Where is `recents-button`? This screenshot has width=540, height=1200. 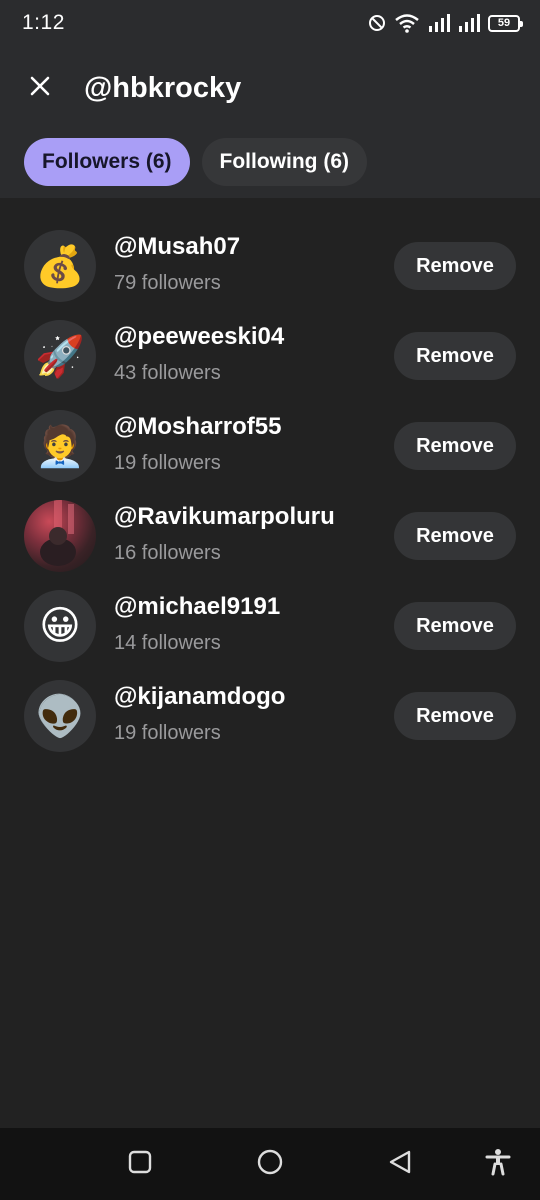
recents-button is located at coordinates (140, 1164).